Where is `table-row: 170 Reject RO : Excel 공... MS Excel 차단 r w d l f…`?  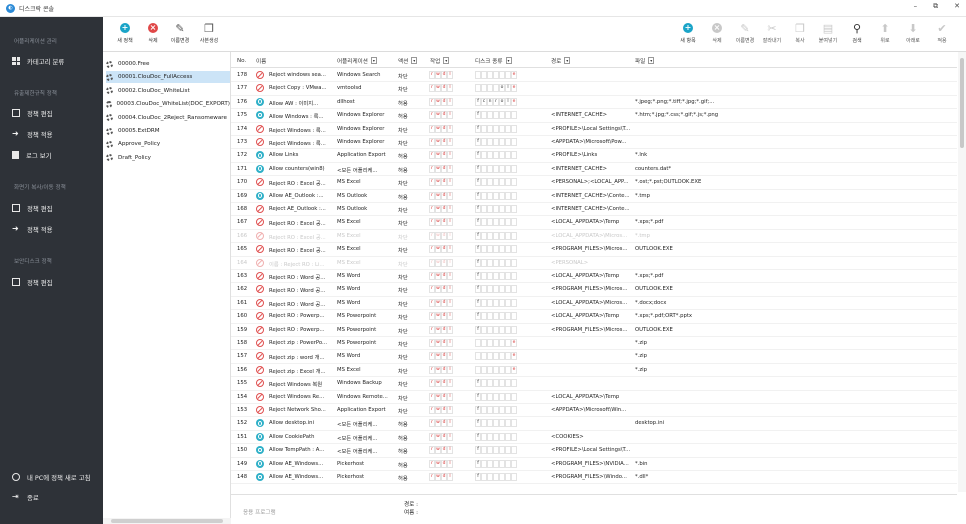 table-row: 170 Reject RO : Excel 공... MS Excel 차단 r w d l f… is located at coordinates (594, 183).